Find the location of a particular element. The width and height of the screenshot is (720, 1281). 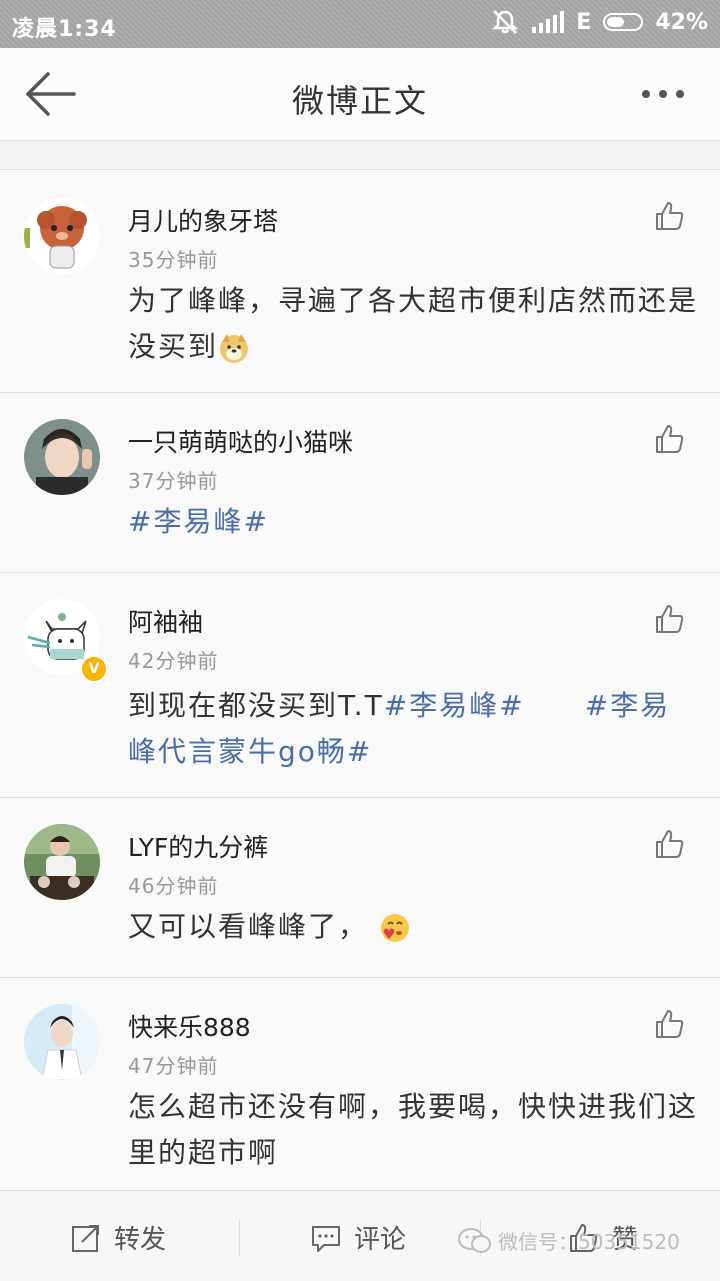

comment-item: LYF的九分裤 46分钟前 又可以看峰峰了， is located at coordinates (360, 888).